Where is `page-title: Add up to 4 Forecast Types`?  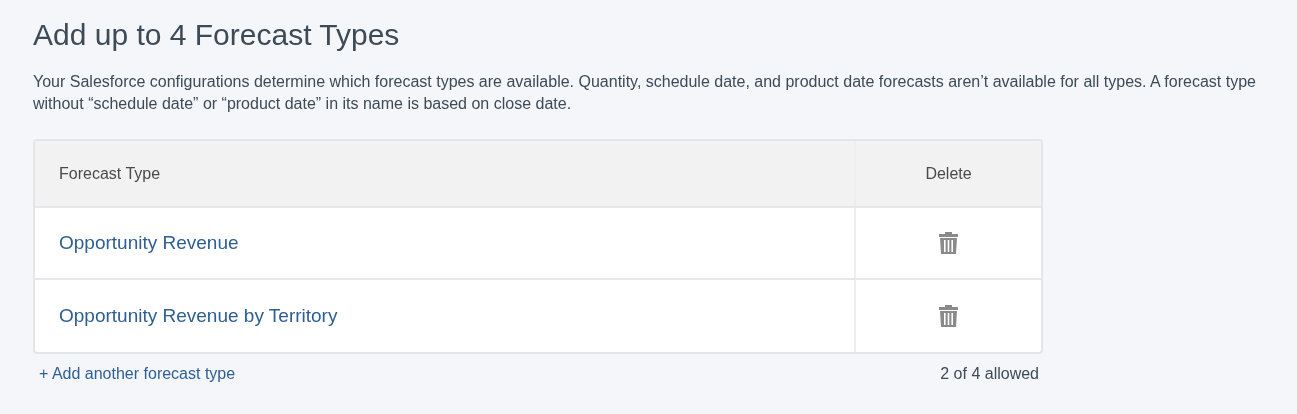 page-title: Add up to 4 Forecast Types is located at coordinates (217, 35).